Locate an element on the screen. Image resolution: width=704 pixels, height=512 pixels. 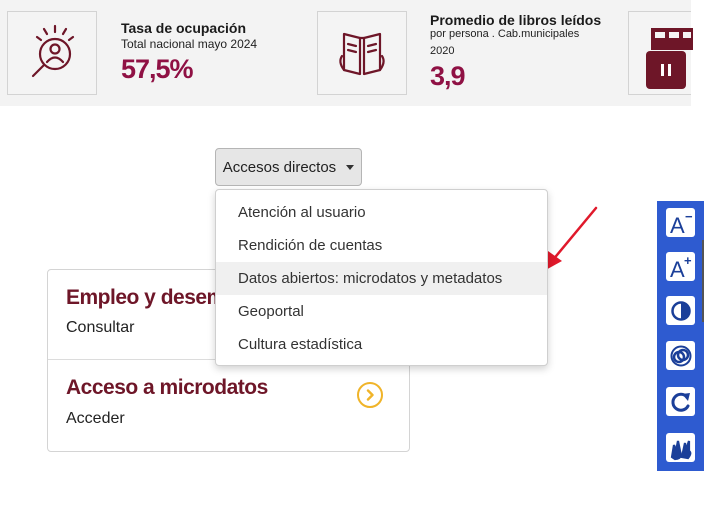
stat-icon-box-ocupacion is located at coordinates (52, 53).